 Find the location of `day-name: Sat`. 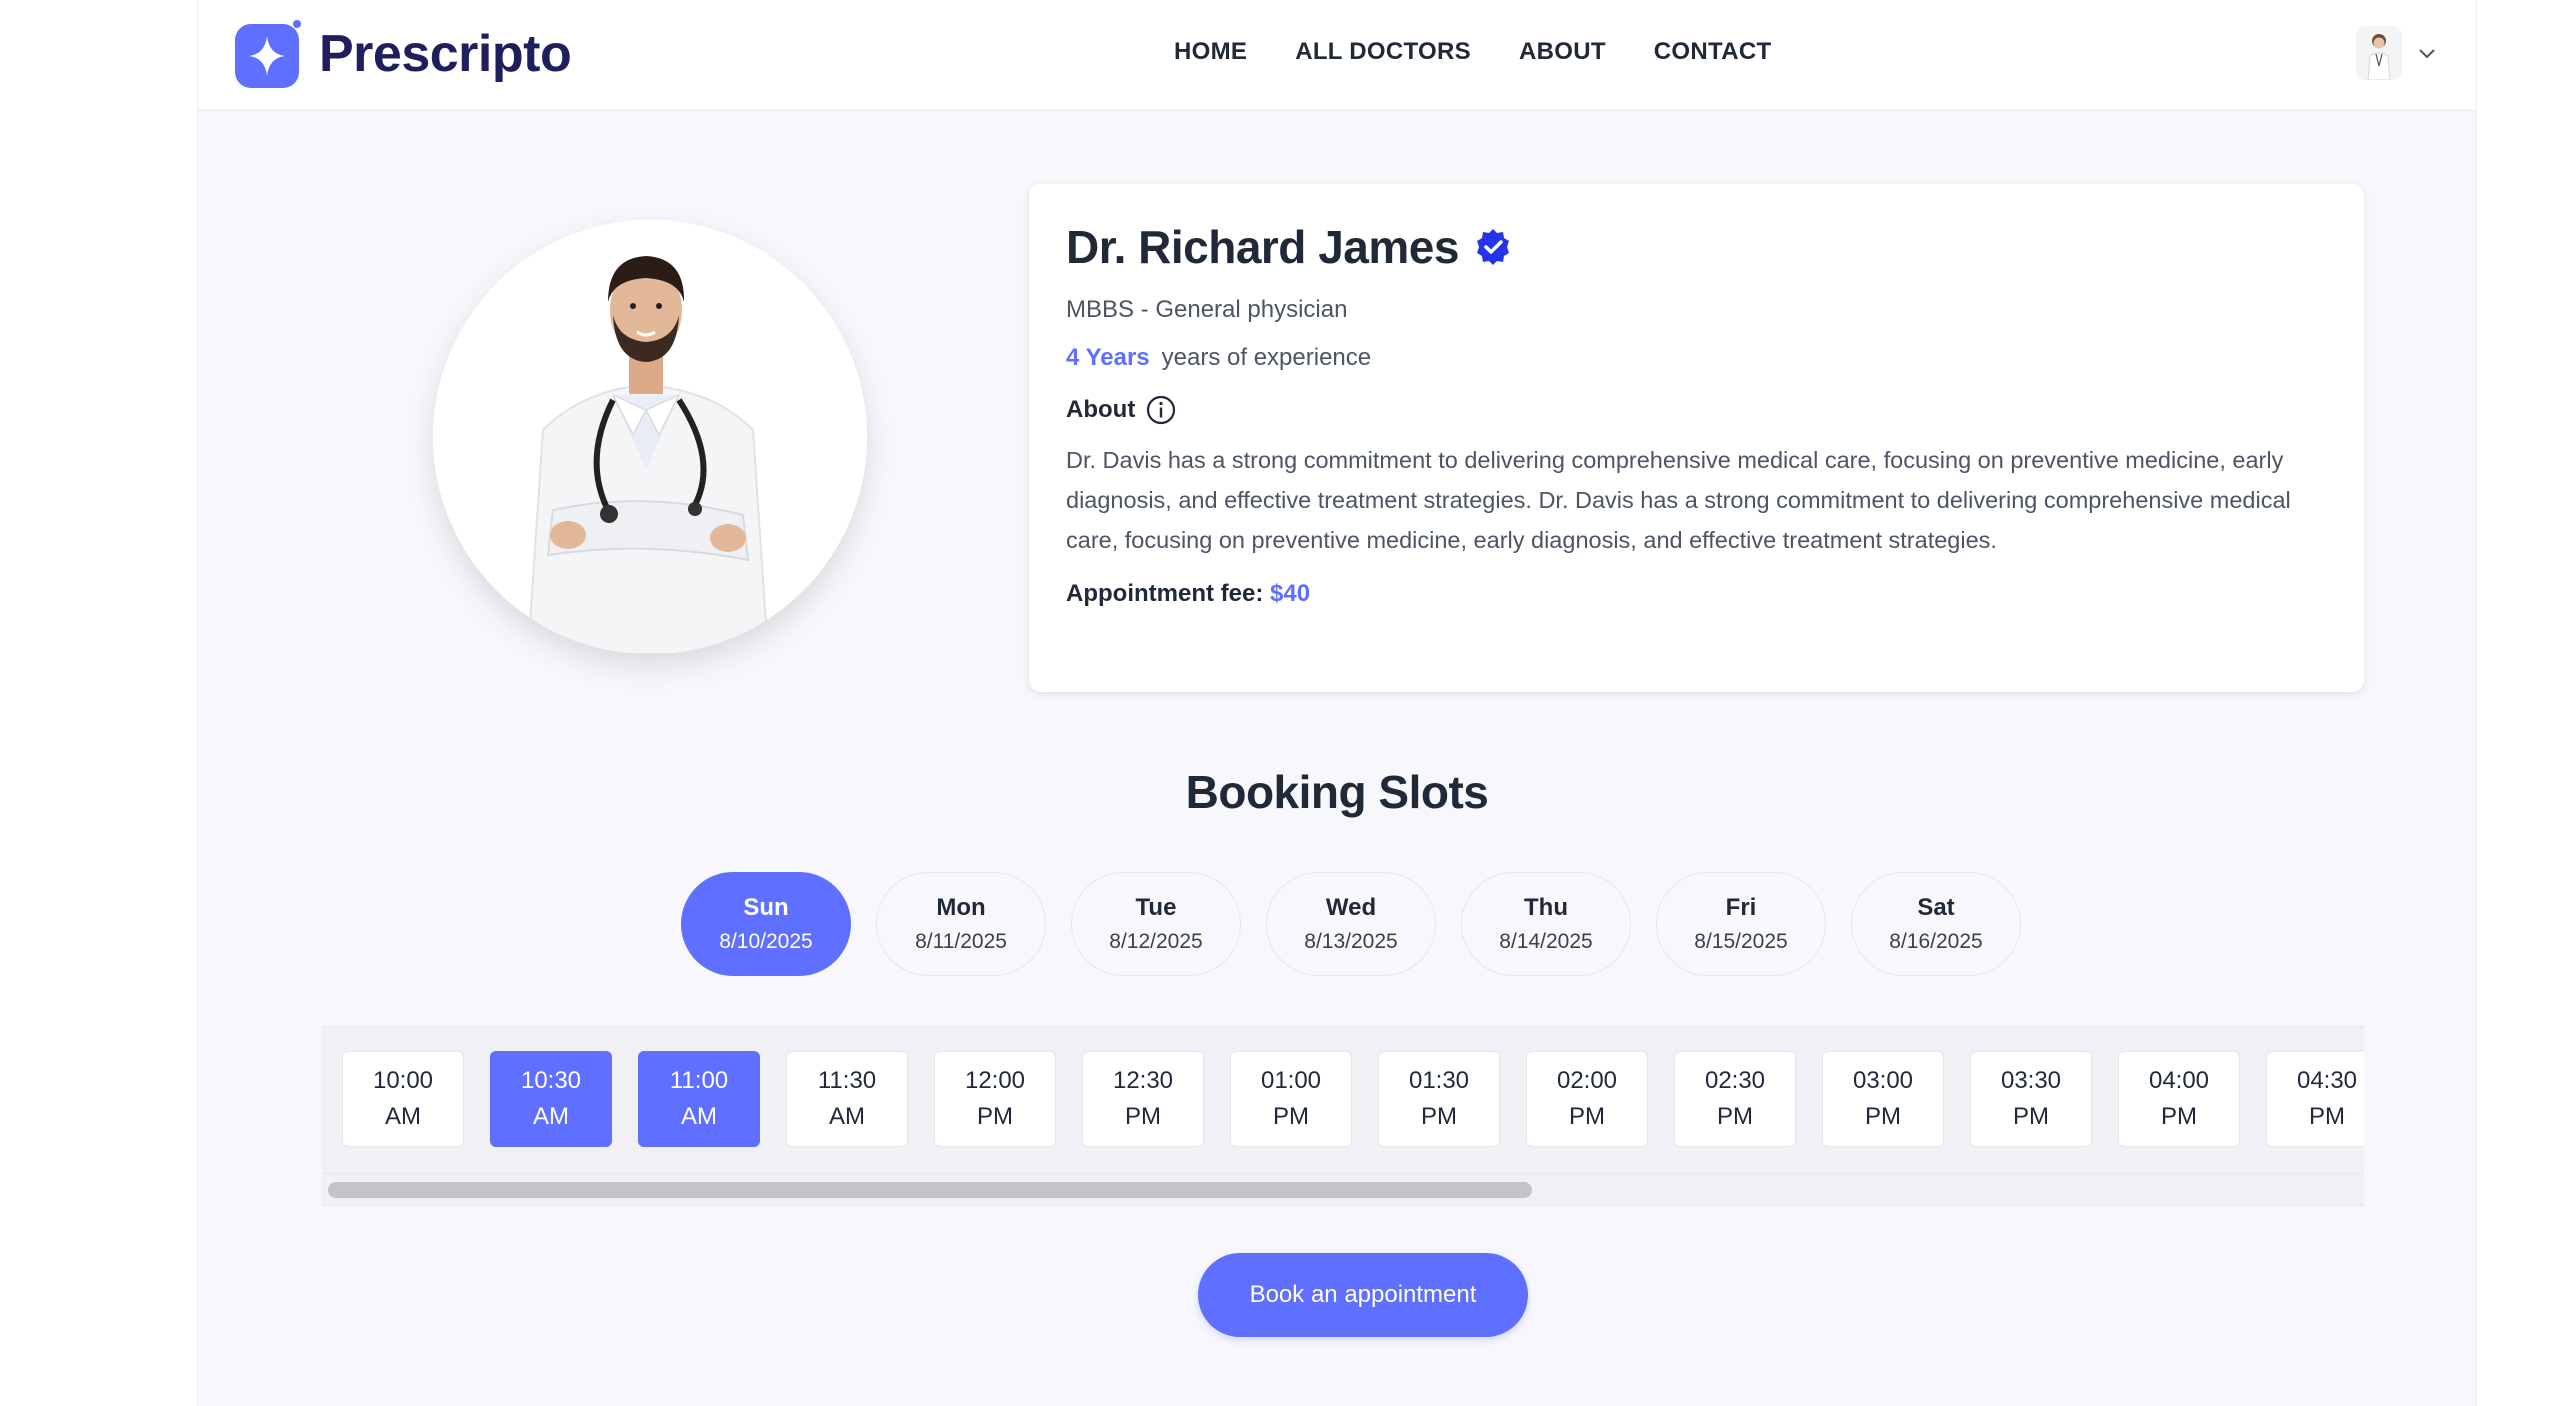

day-name: Sat is located at coordinates (1936, 907).